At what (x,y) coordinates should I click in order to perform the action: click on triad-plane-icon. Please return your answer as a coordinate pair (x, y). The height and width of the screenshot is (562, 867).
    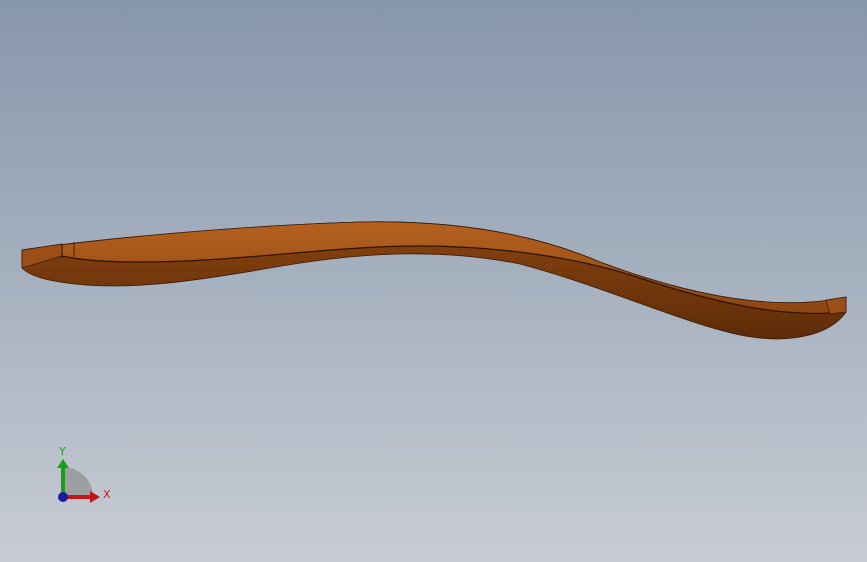
    Looking at the image, I should click on (78, 482).